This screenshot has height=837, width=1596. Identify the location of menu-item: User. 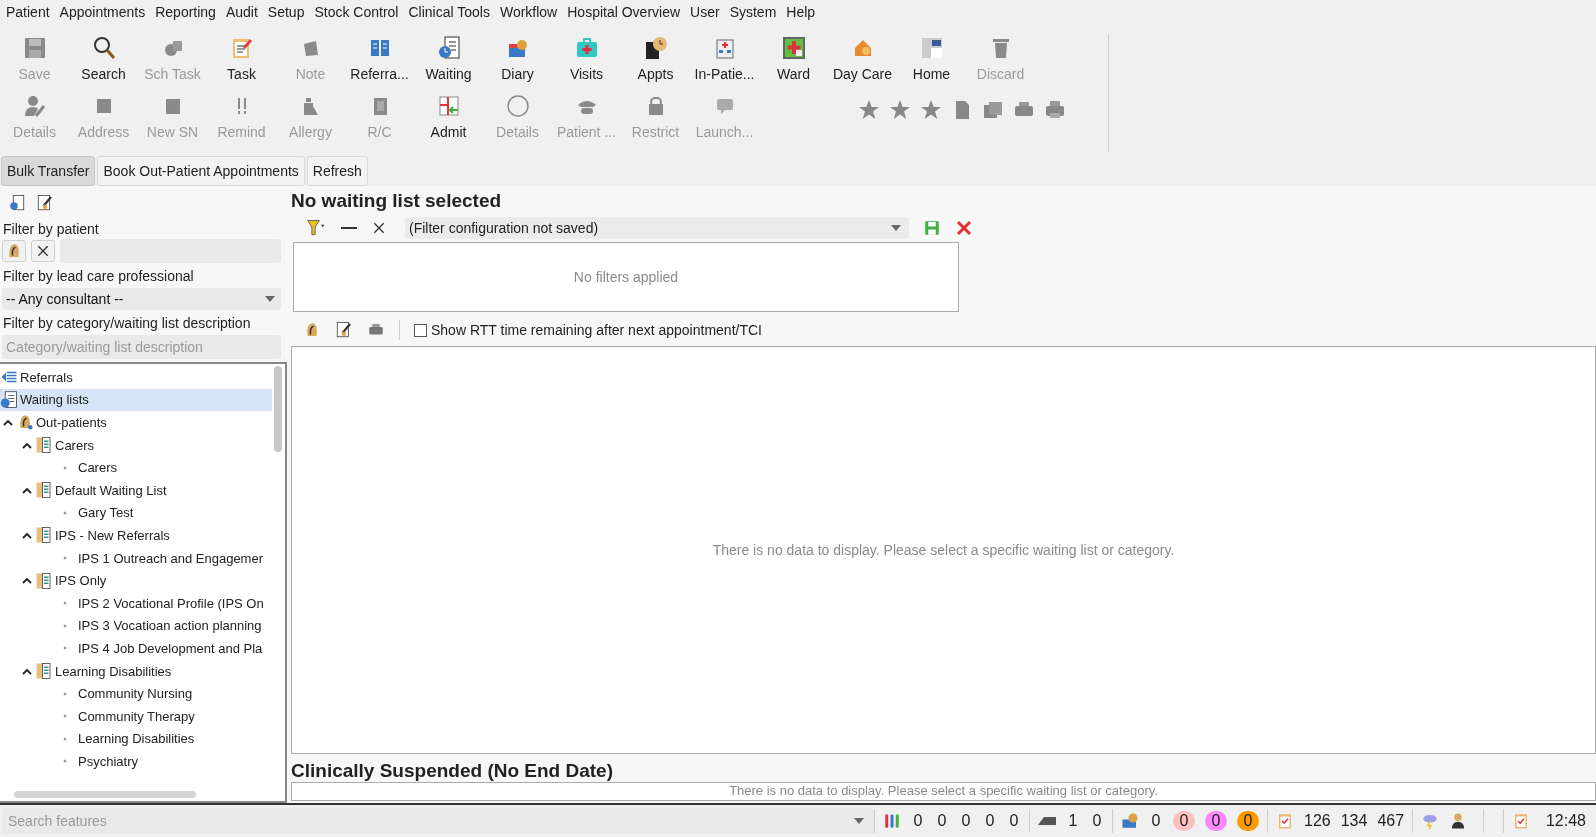
(706, 12).